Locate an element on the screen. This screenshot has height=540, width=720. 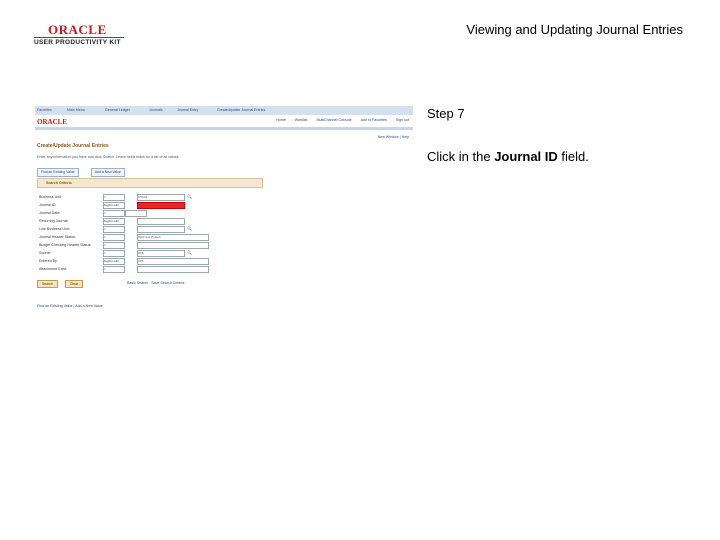
search-criteria-header: Search Criteria is located at coordinates (150, 183).